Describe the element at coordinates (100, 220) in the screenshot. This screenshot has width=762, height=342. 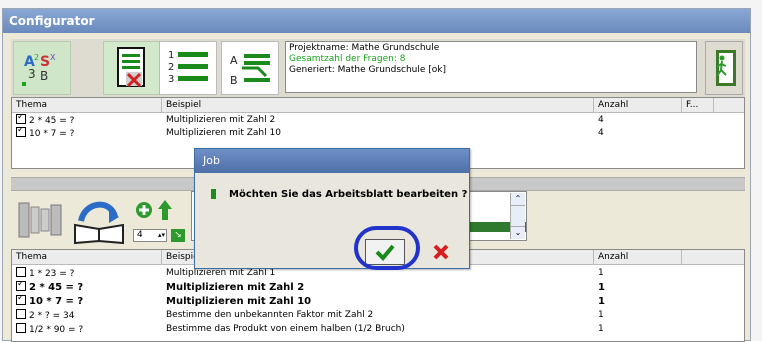
I see `open-book-icon` at that location.